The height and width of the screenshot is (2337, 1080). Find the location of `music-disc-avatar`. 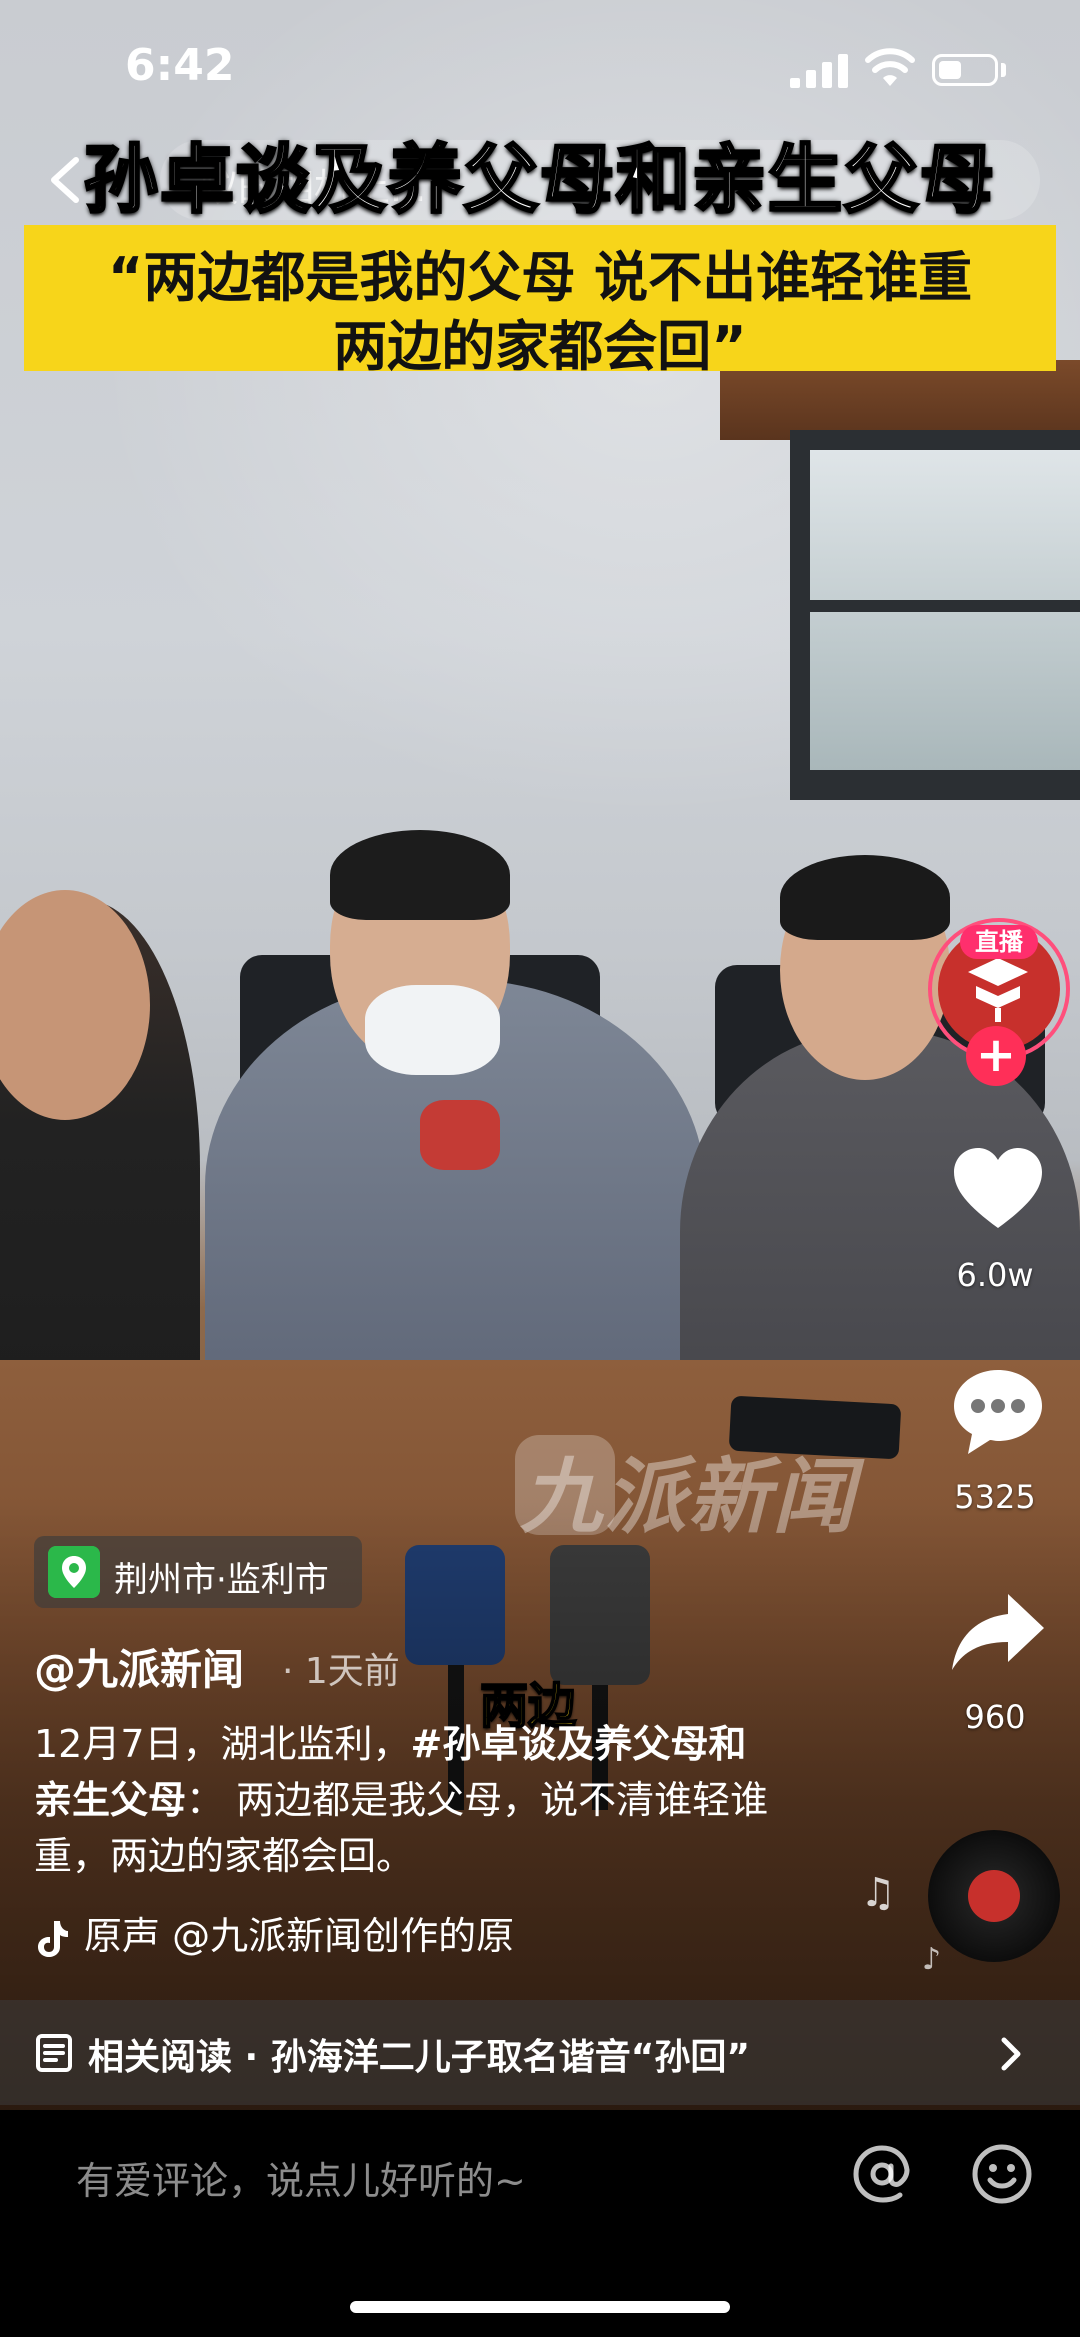

music-disc-avatar is located at coordinates (994, 1896).